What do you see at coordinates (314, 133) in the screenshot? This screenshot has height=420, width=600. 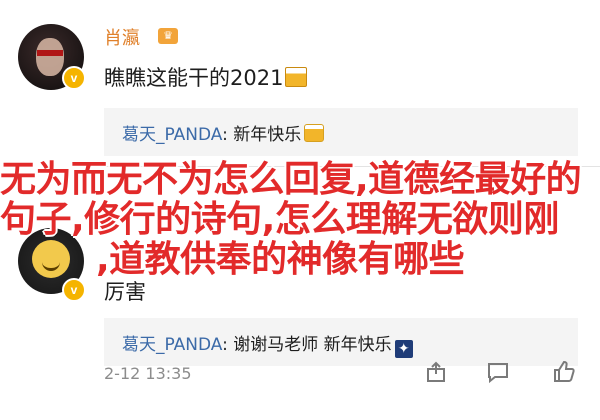 I see `cheers-emoji-icon` at bounding box center [314, 133].